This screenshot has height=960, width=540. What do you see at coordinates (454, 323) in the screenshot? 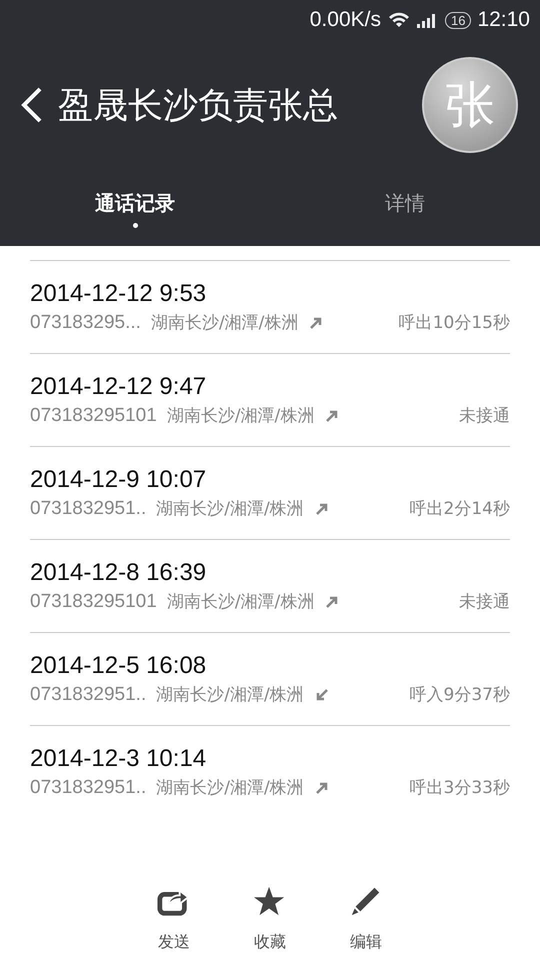
I see `call-result: 呼出10分15秒` at bounding box center [454, 323].